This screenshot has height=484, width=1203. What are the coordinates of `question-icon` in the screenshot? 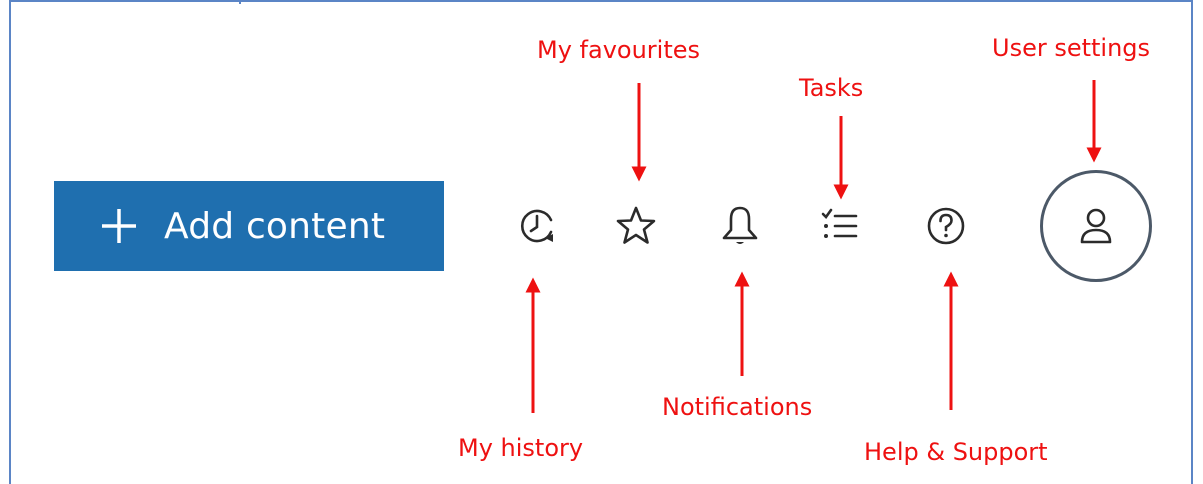 It's located at (946, 226).